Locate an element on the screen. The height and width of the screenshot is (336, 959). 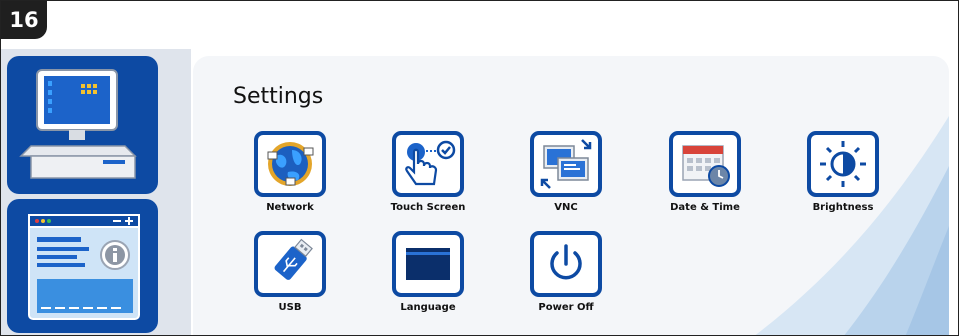
usb-label: USB is located at coordinates (290, 307).